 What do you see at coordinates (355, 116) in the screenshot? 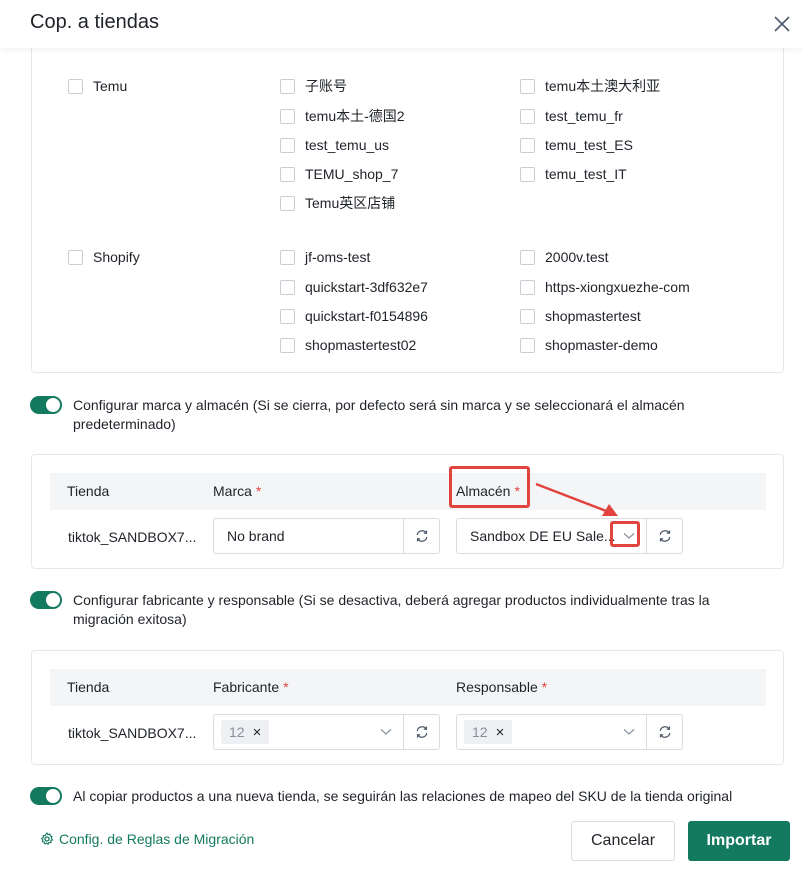
I see `checkbox-label: temu本土-德国2` at bounding box center [355, 116].